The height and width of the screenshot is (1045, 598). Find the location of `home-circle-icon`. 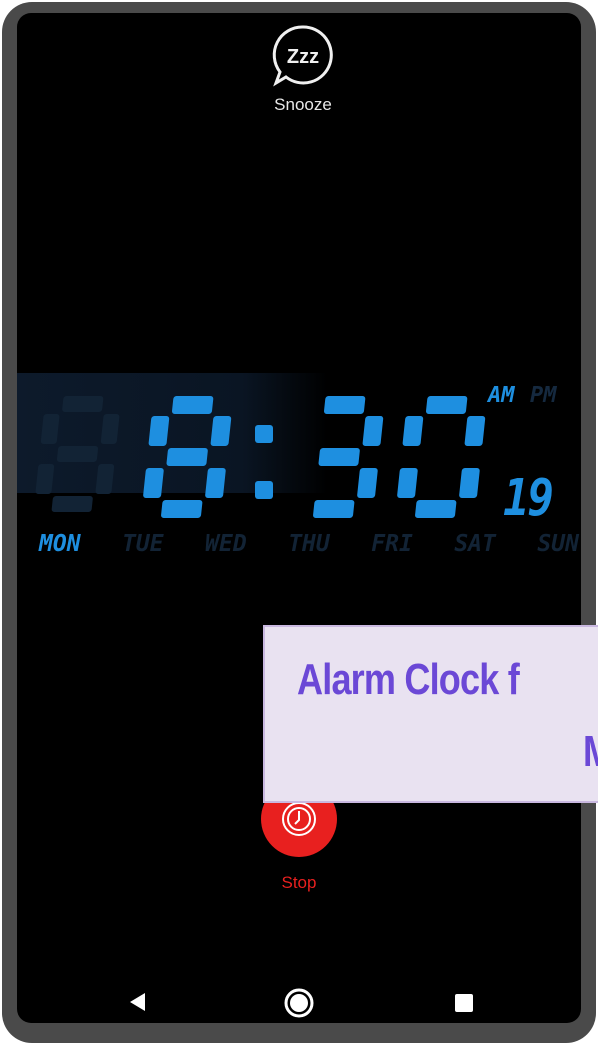

home-circle-icon is located at coordinates (299, 1003).